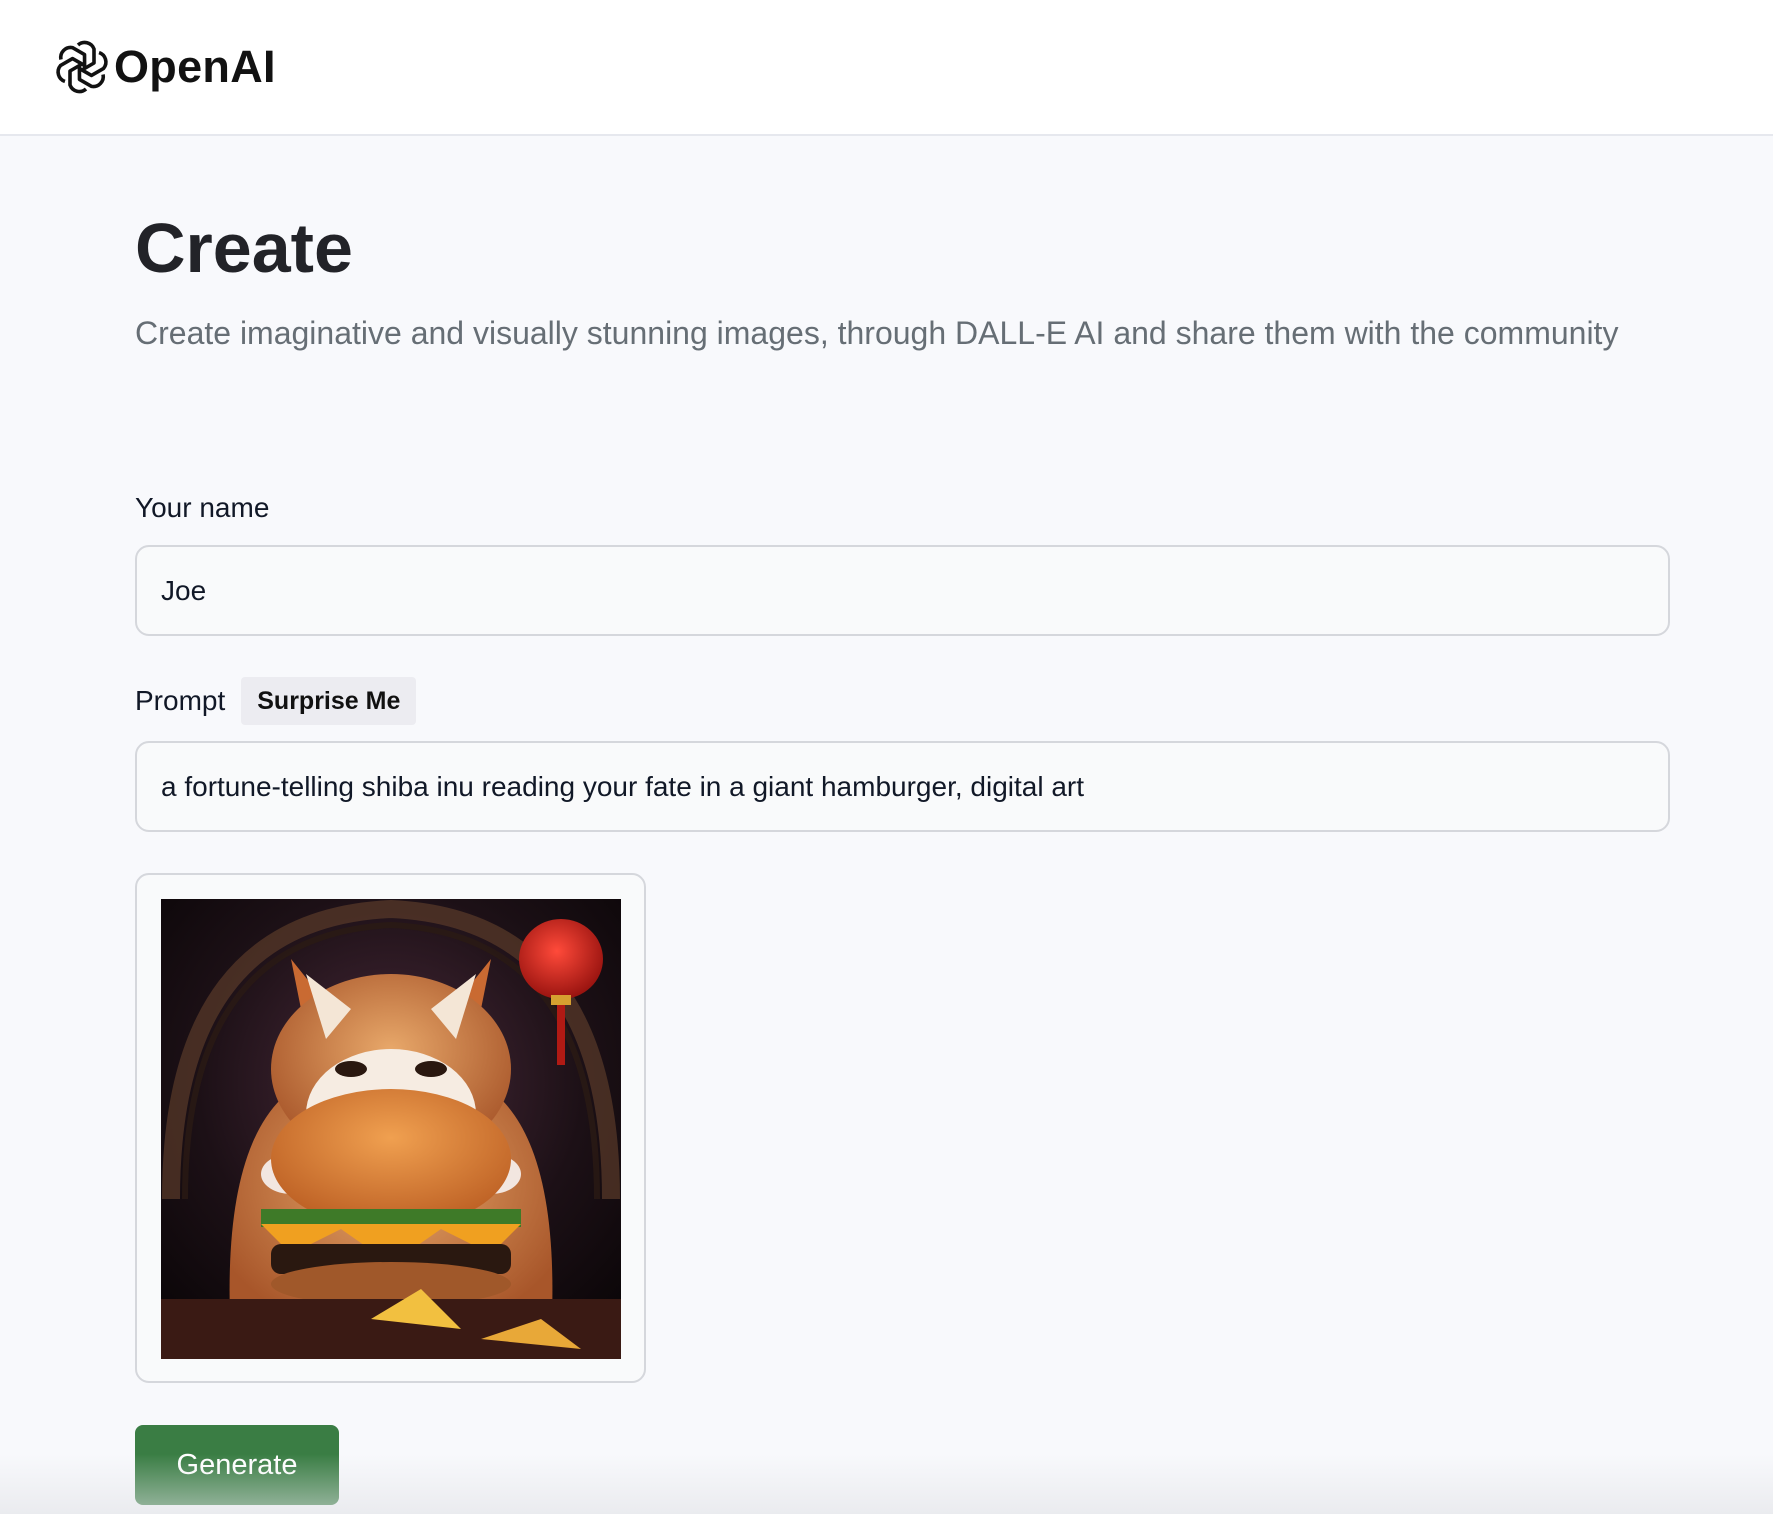  Describe the element at coordinates (195, 66) in the screenshot. I see `brand-name: OpenAI` at that location.